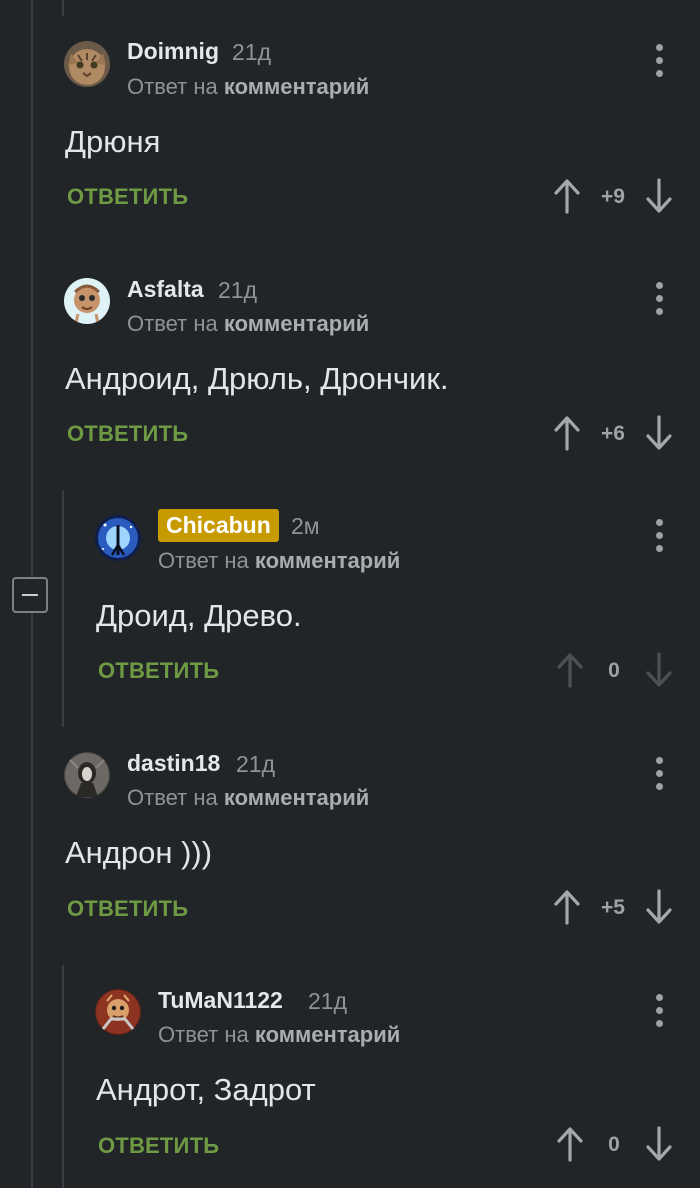  I want to click on comment-text: Андроид, Дрюль, Дрончик., so click(257, 378).